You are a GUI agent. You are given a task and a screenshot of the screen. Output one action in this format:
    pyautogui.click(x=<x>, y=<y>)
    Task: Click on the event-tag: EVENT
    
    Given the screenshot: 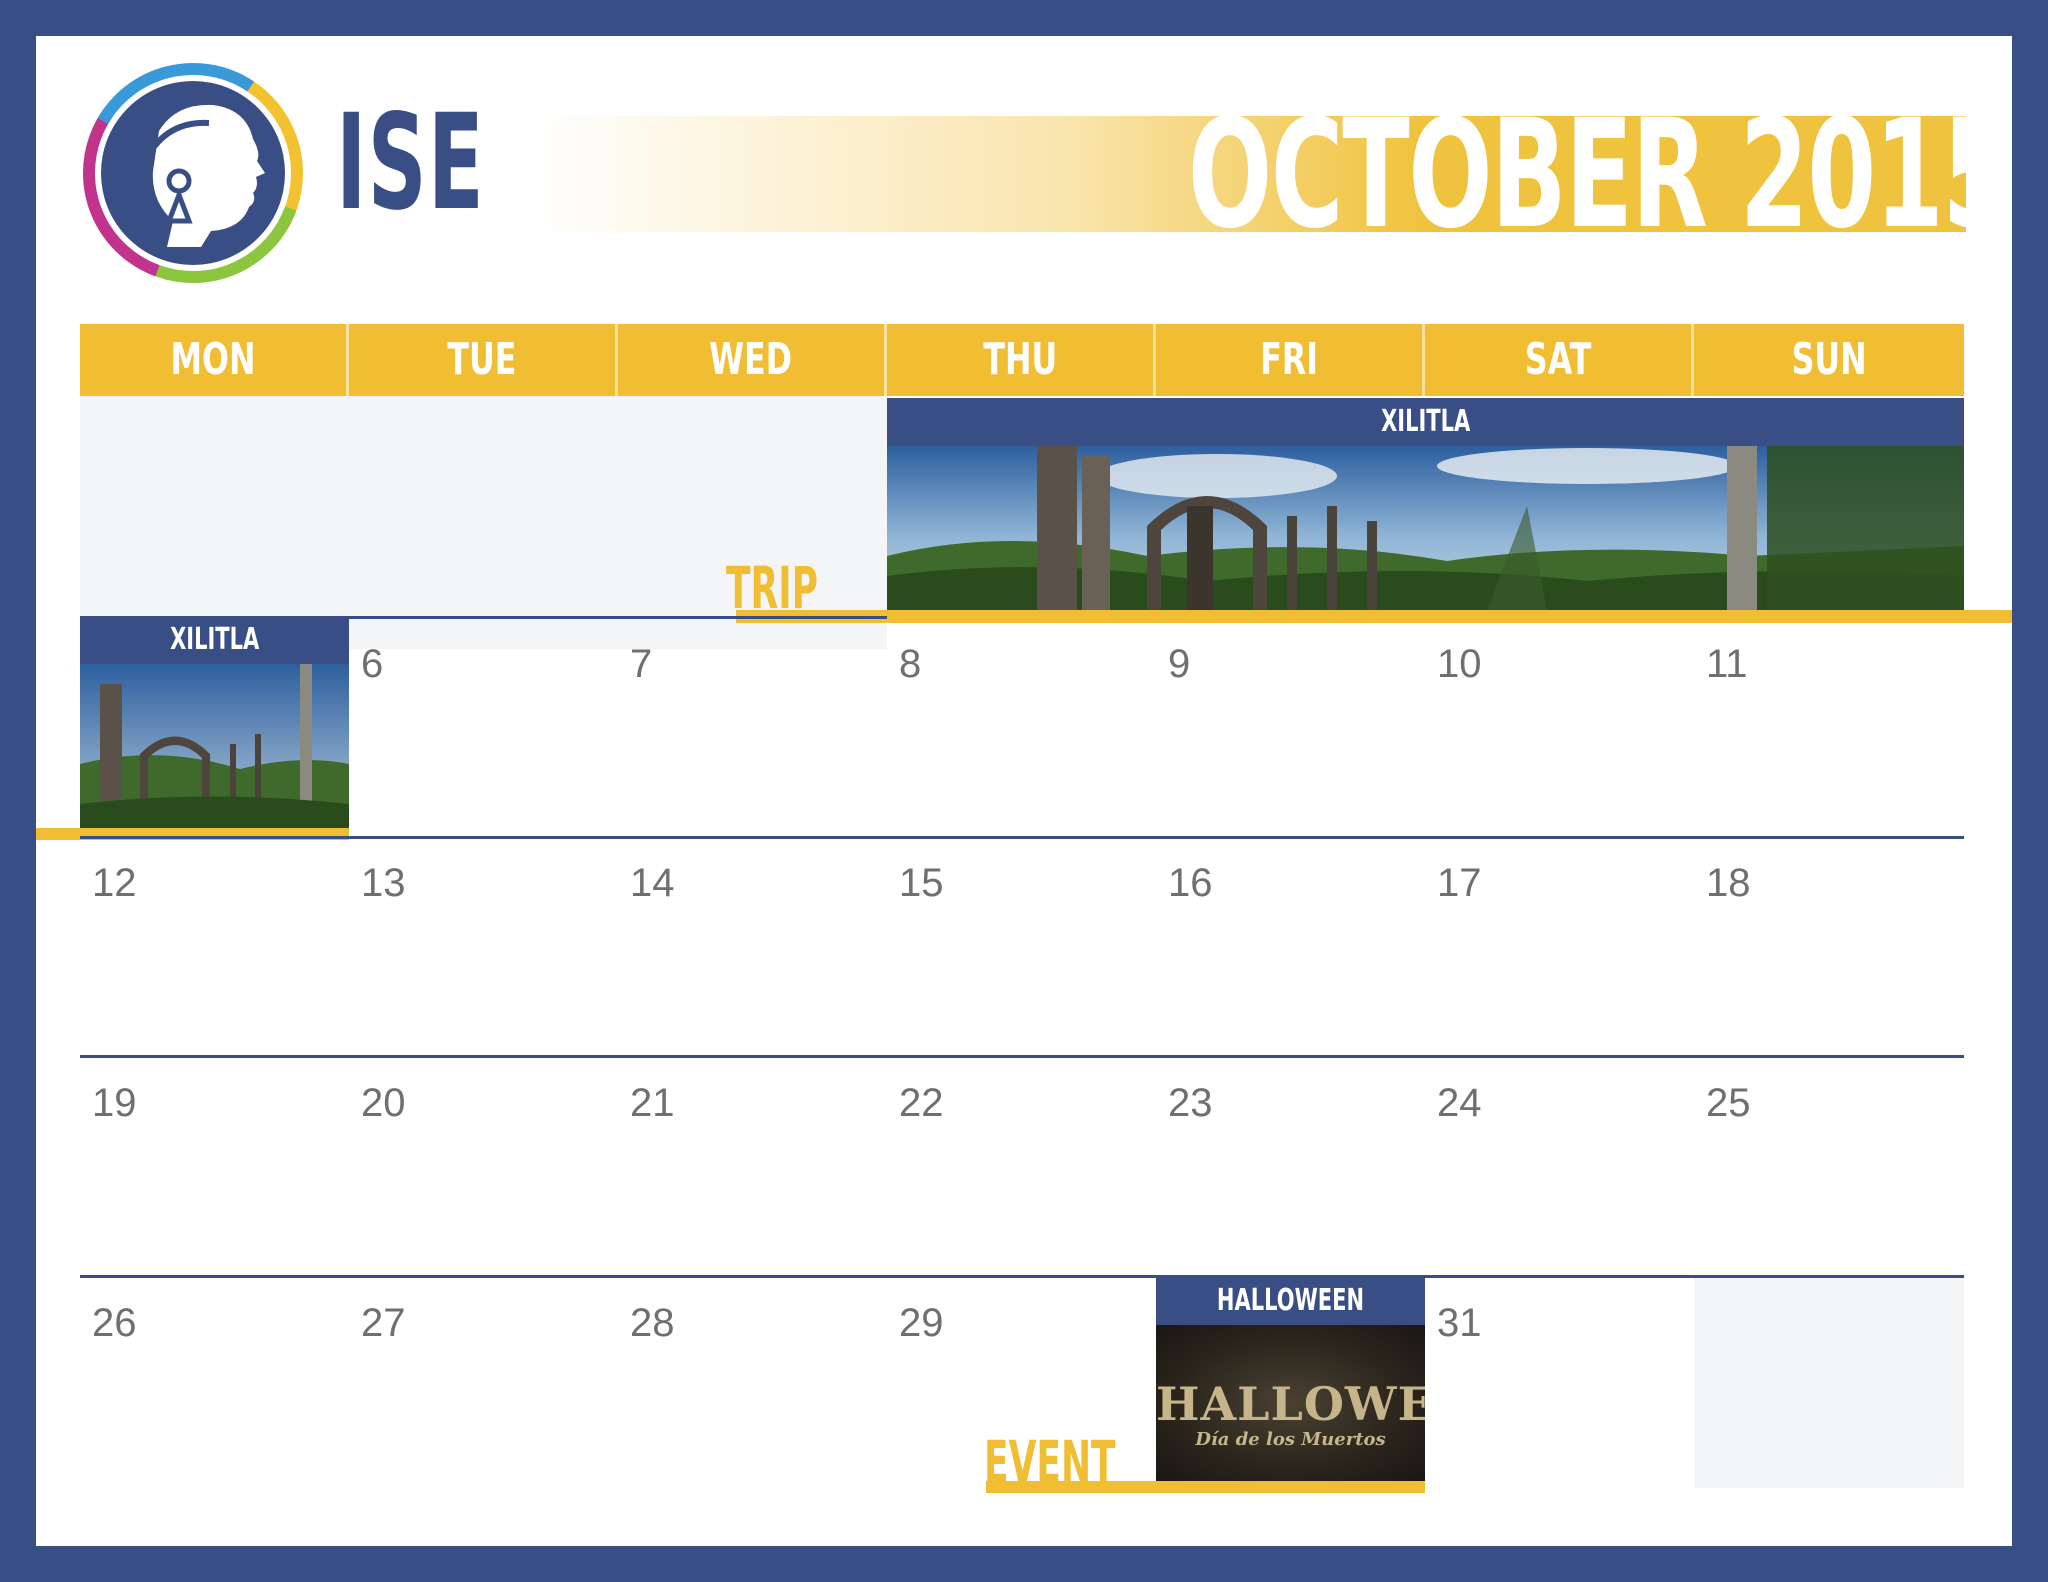 What is the action you would take?
    pyautogui.click(x=1050, y=1462)
    